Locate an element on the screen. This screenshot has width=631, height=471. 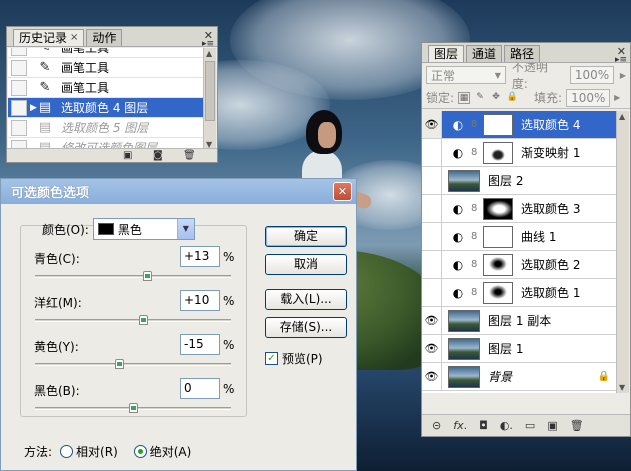
layer-row: 👁 背景 🔒 is located at coordinates (520, 377).